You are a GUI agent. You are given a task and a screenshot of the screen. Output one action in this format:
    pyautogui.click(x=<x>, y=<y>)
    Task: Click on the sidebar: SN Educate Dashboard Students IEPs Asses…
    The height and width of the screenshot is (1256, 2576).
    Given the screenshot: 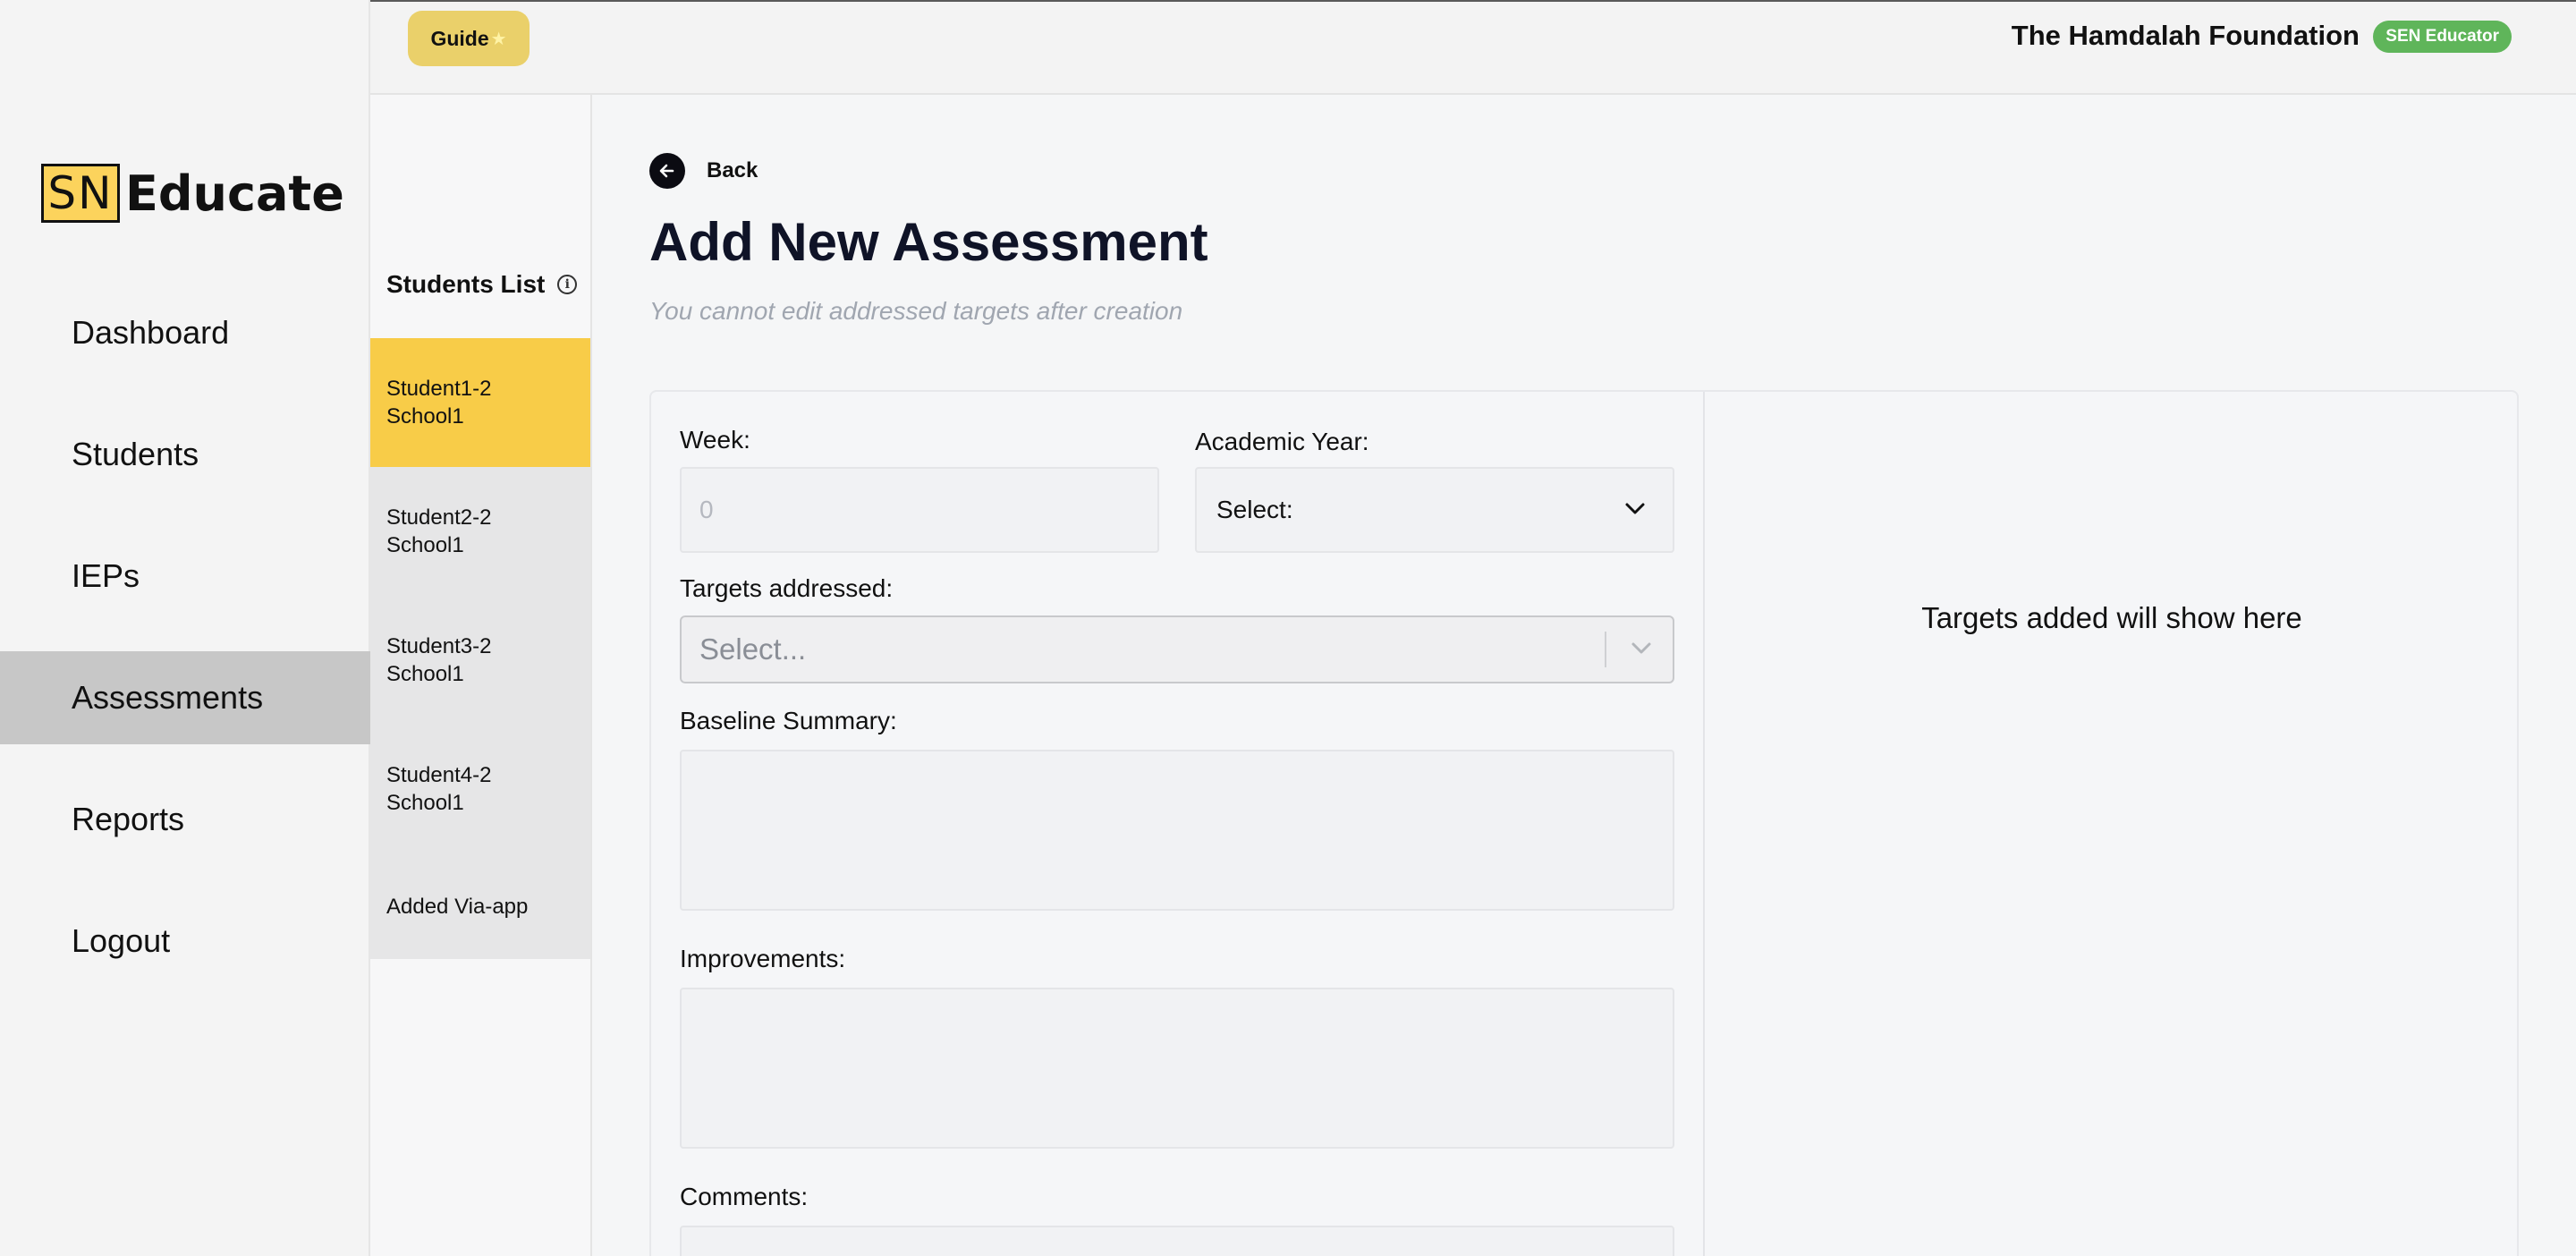 What is the action you would take?
    pyautogui.click(x=185, y=628)
    